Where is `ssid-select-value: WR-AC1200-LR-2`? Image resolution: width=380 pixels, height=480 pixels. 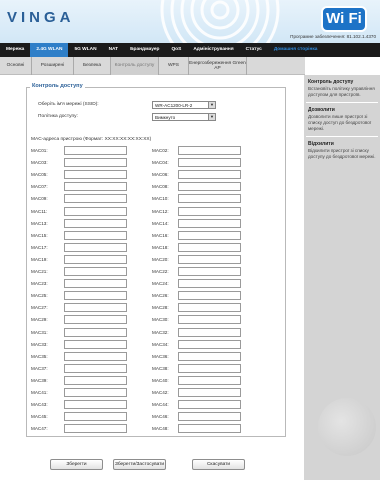 ssid-select-value: WR-AC1200-LR-2 is located at coordinates (174, 105).